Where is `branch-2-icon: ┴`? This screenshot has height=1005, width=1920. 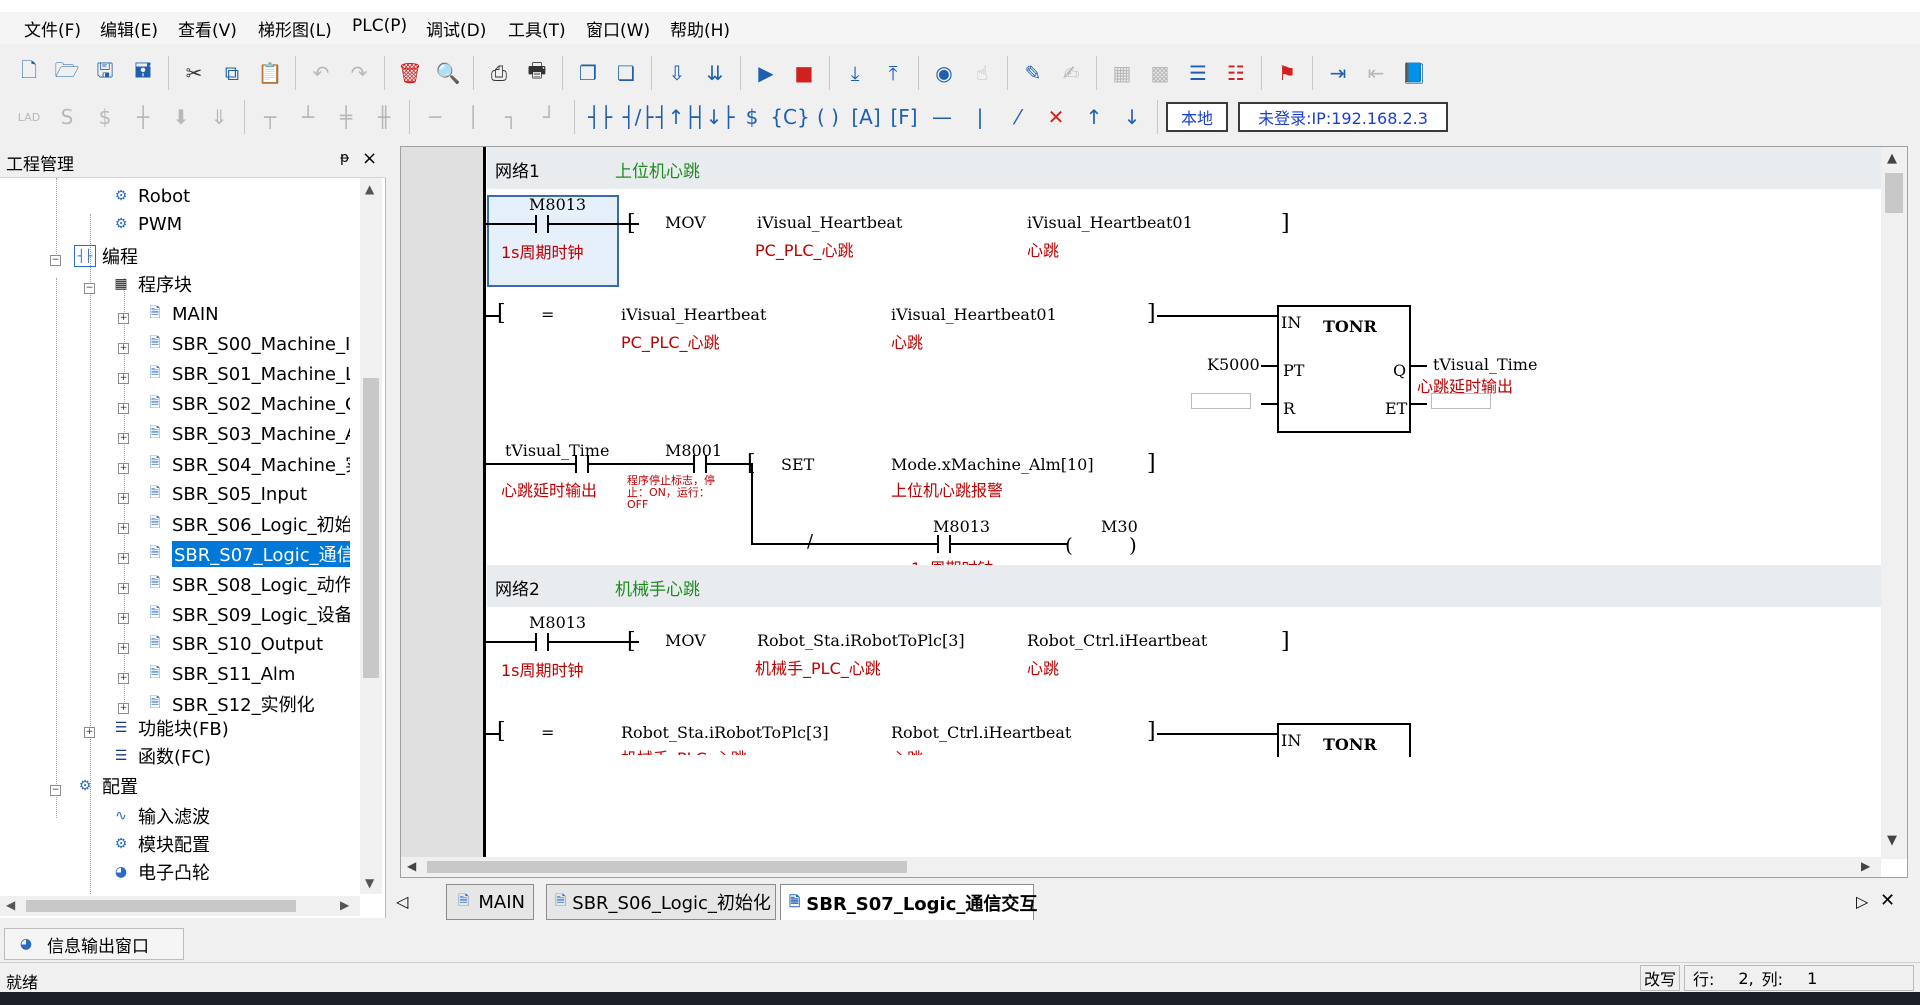
branch-2-icon: ┴ is located at coordinates (308, 117).